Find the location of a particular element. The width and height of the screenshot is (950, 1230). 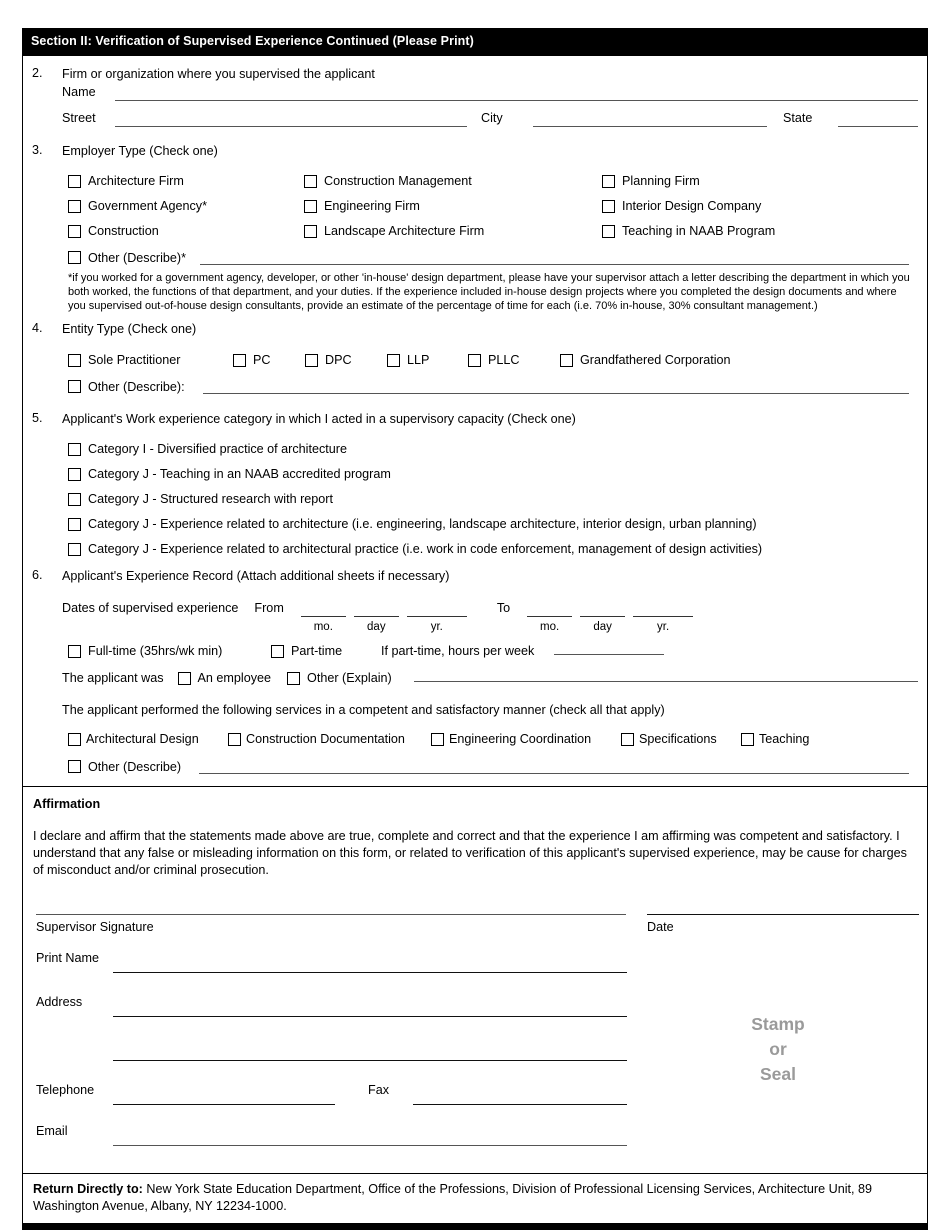

firm-city-input is located at coordinates (650, 118).